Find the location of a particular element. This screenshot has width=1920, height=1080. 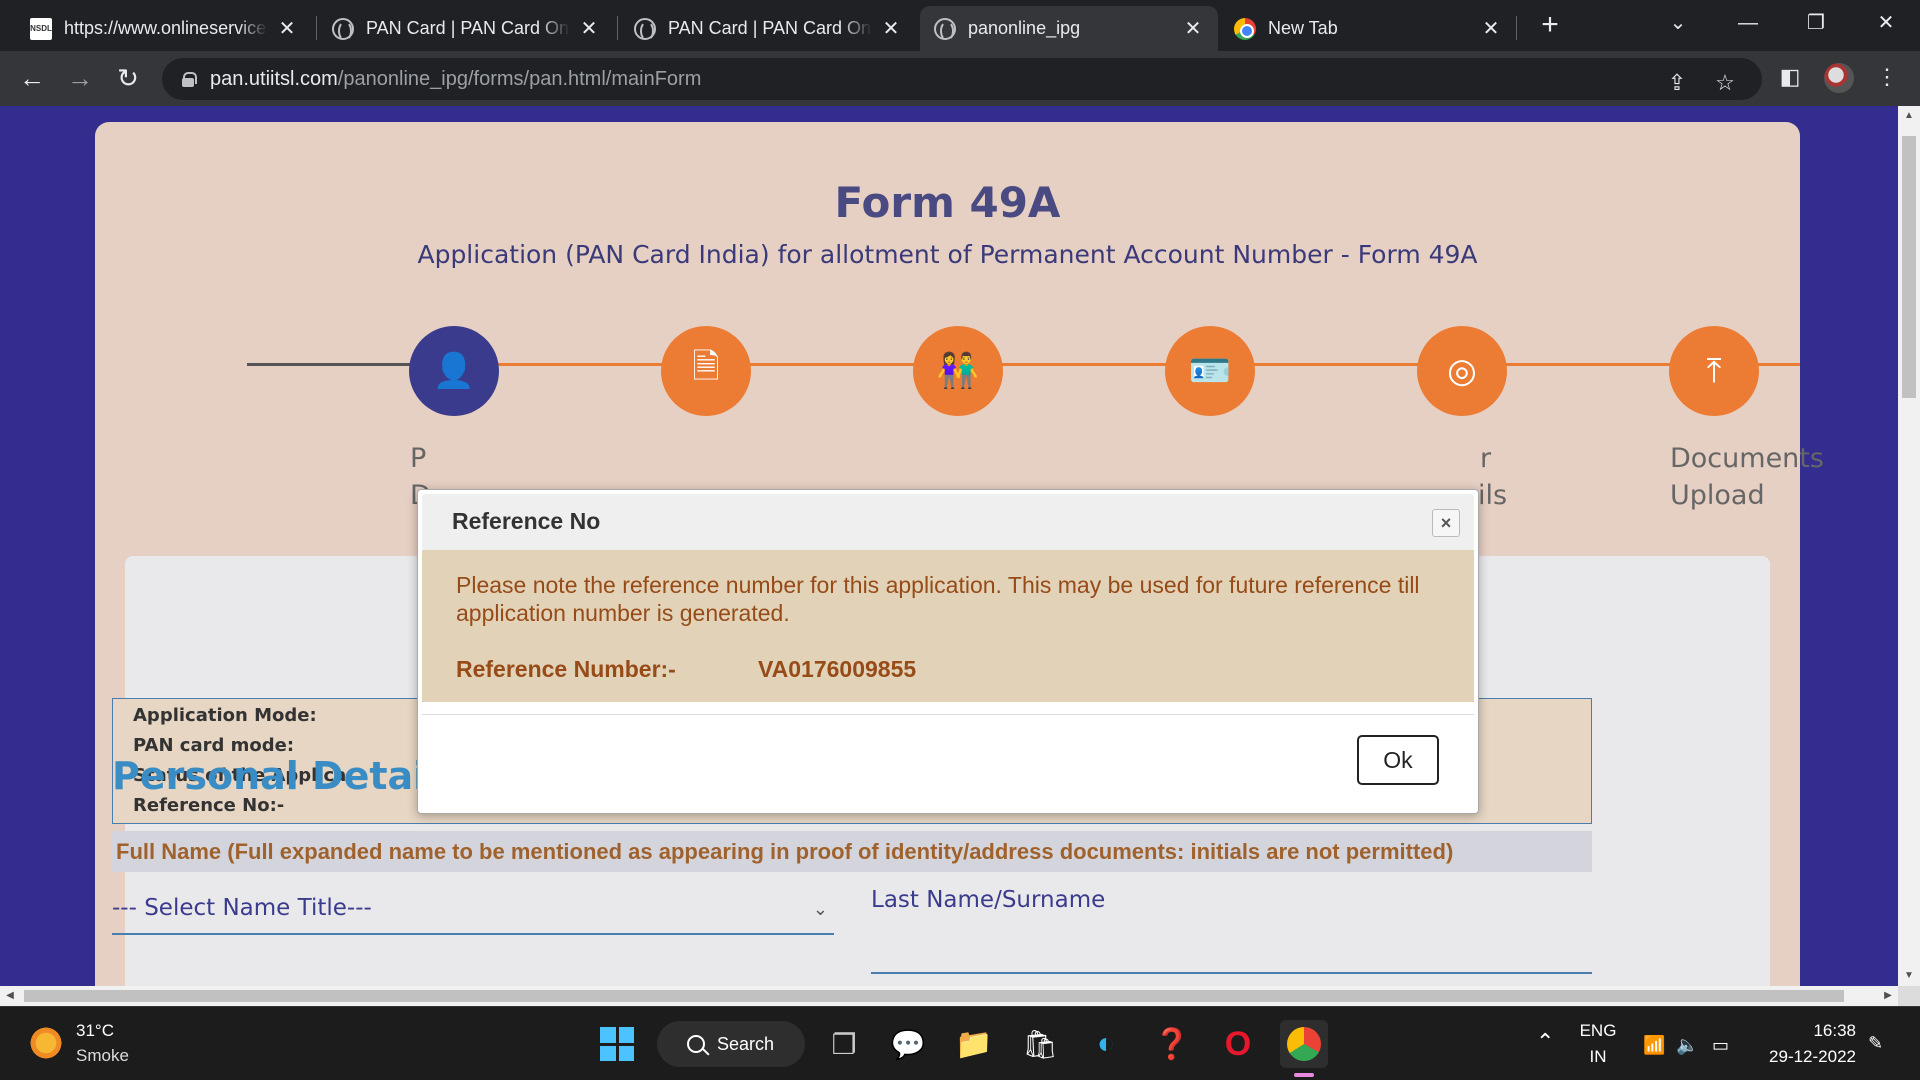

show-hidden-icons: ⌃ is located at coordinates (1545, 1042).